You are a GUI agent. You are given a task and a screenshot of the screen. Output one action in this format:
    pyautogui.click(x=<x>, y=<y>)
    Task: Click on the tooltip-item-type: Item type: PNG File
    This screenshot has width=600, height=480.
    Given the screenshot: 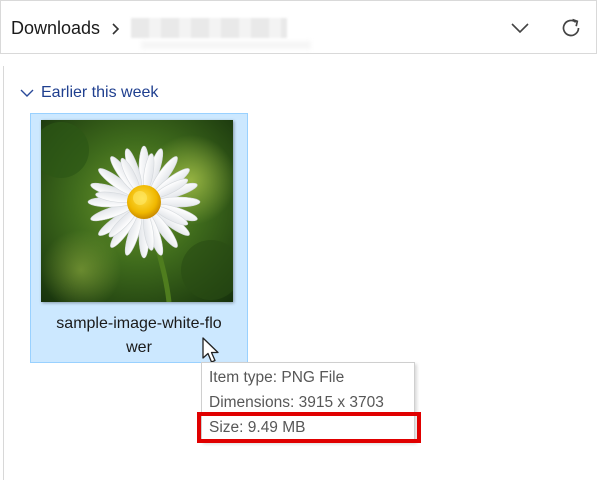 What is the action you would take?
    pyautogui.click(x=277, y=377)
    